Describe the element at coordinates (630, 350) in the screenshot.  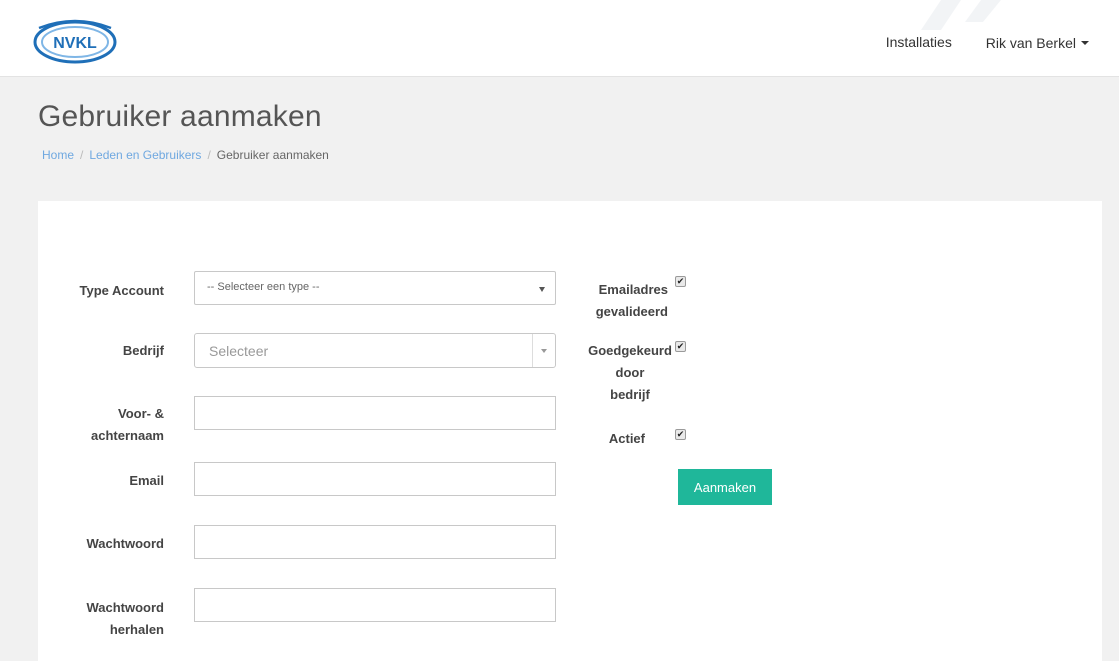
I see `goedgekeurd-label-line1: Goedgekeurd` at that location.